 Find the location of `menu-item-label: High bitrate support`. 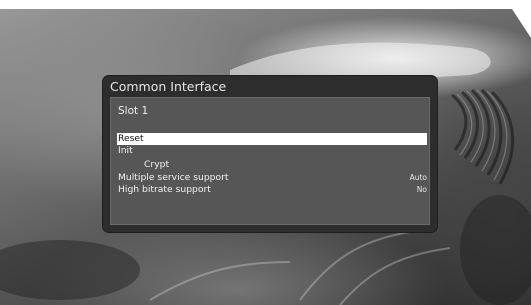

menu-item-label: High bitrate support is located at coordinates (164, 189).